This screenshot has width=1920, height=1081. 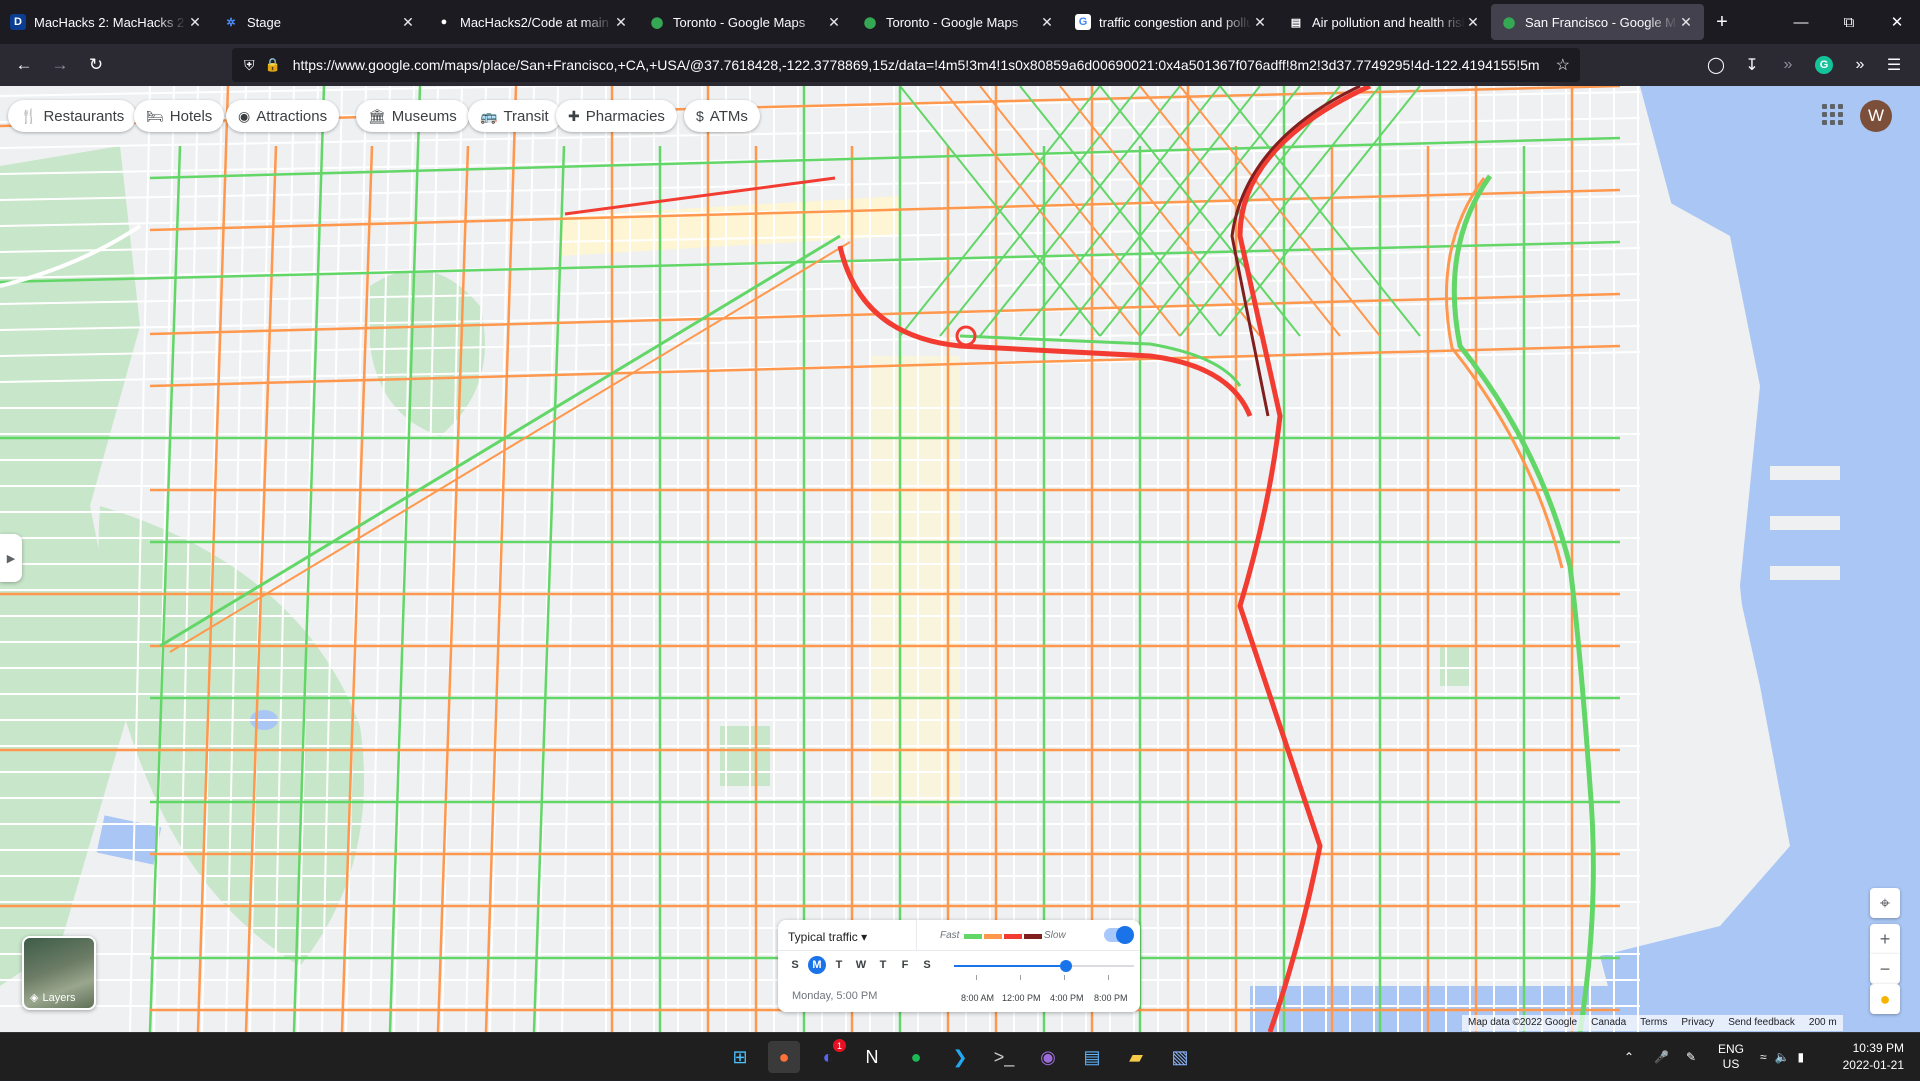 I want to click on time-slider-fill, so click(x=1010, y=966).